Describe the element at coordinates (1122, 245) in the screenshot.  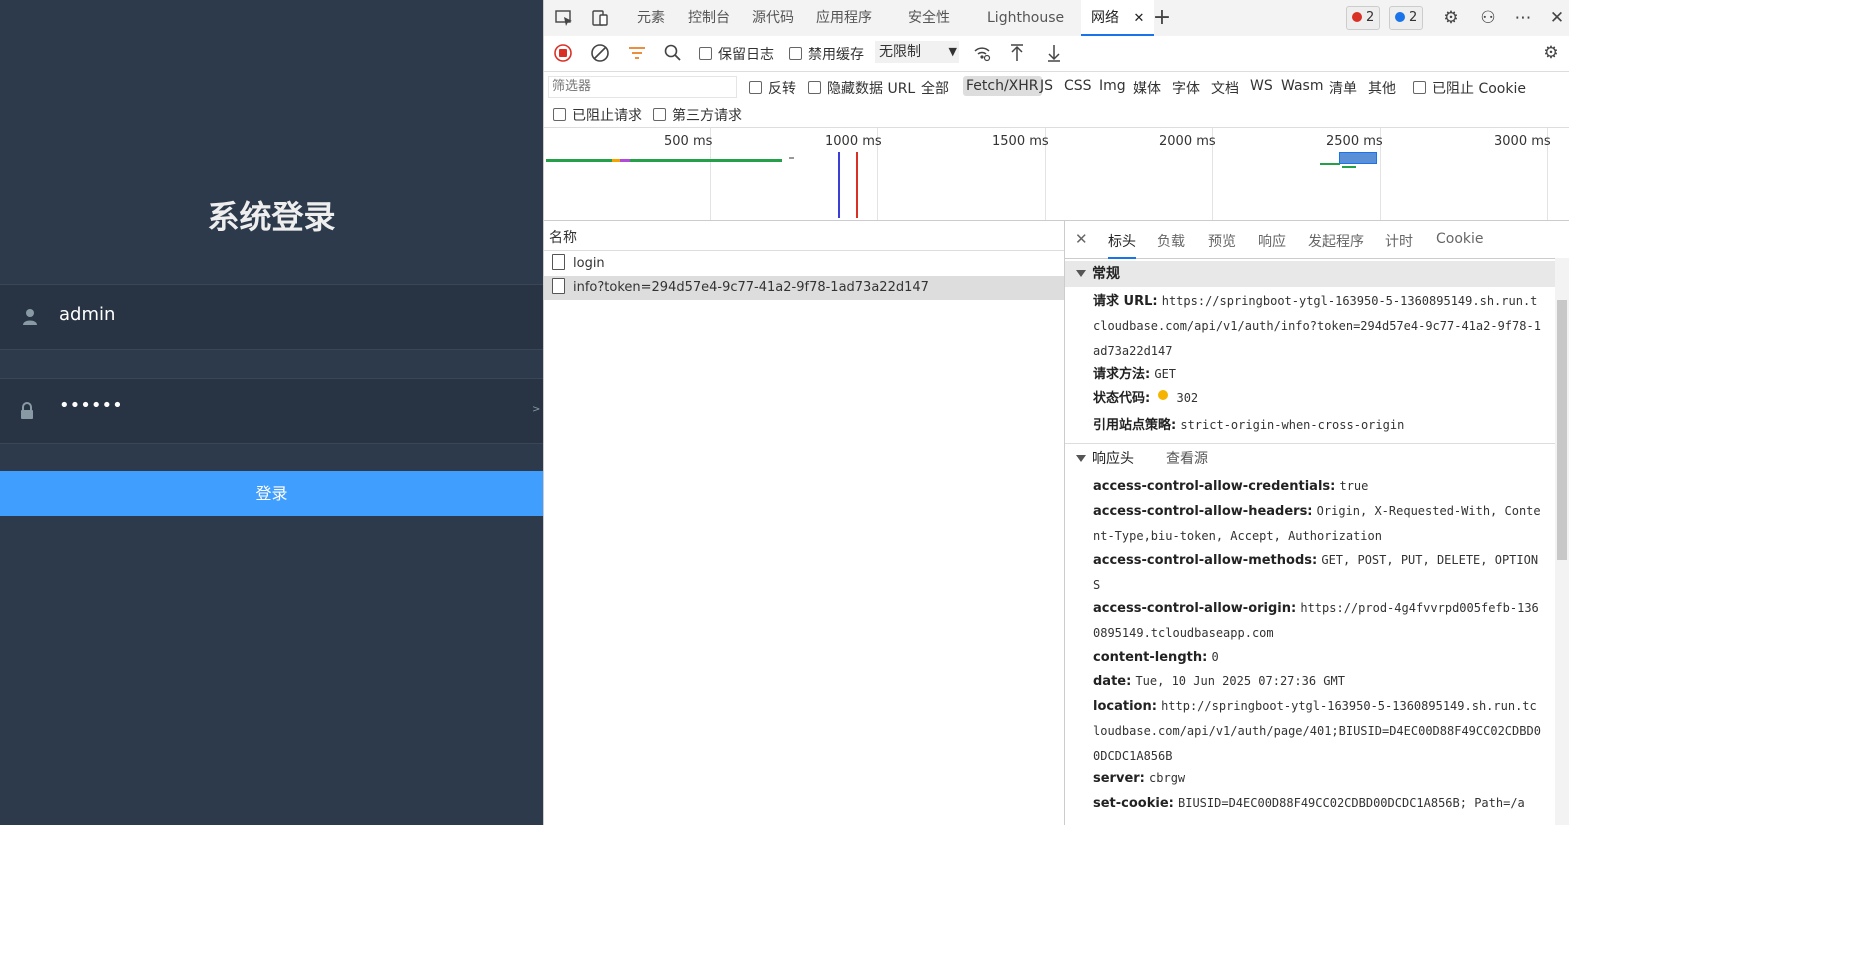
I see `tab-headers: 标头` at that location.